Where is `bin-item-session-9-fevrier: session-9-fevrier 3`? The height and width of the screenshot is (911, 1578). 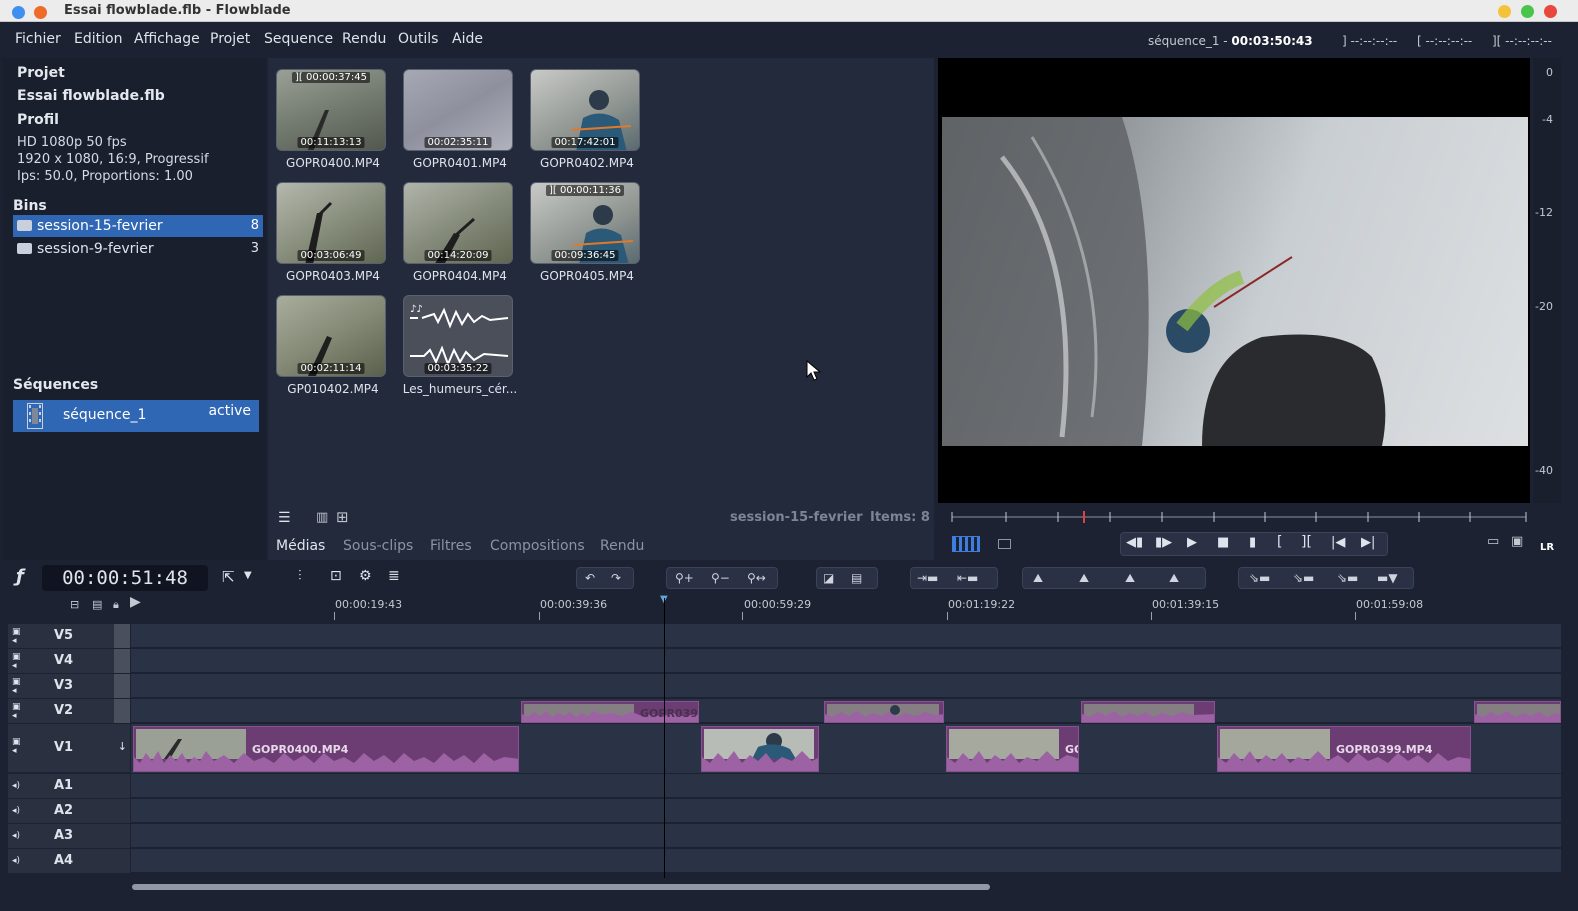
bin-item-session-9-fevrier: session-9-fevrier 3 is located at coordinates (138, 249).